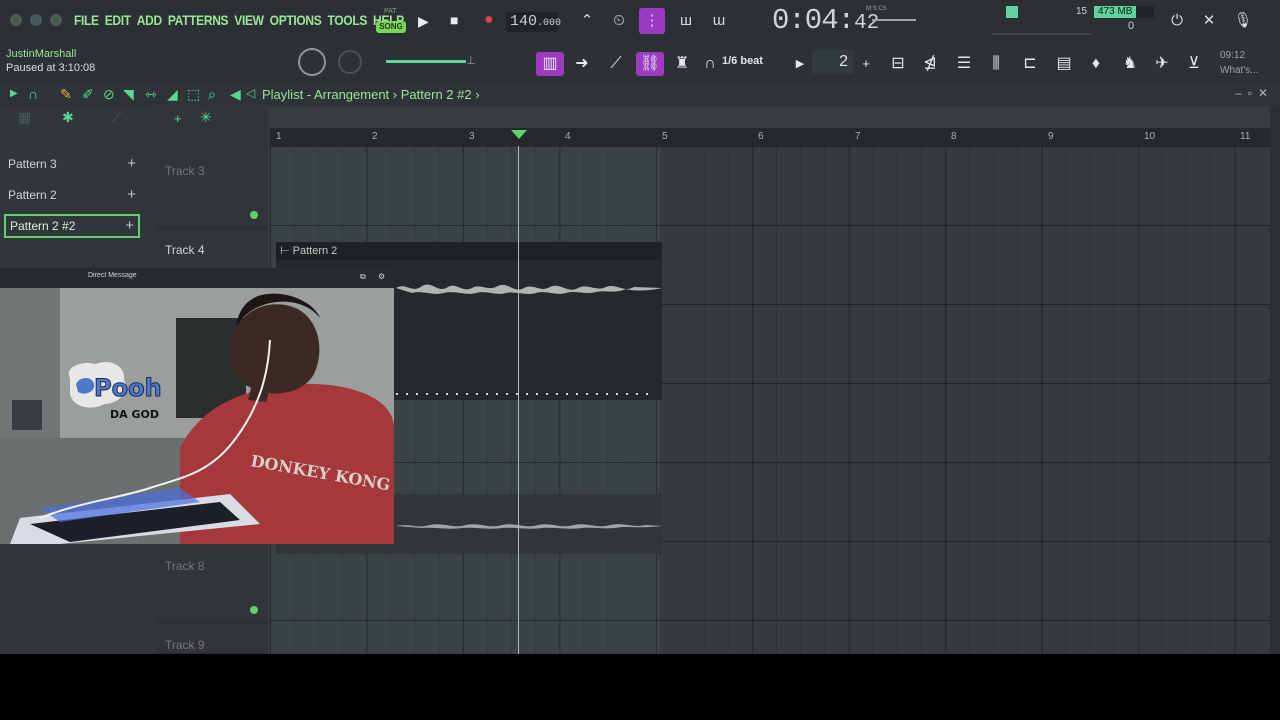 Image resolution: width=1280 pixels, height=720 pixels. What do you see at coordinates (16, 20) in the screenshot?
I see `window-close-dot` at bounding box center [16, 20].